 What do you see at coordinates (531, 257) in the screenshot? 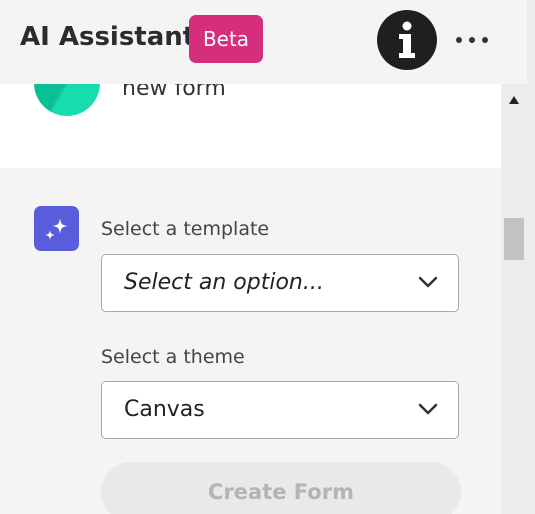
I see `scrollbar-edge` at bounding box center [531, 257].